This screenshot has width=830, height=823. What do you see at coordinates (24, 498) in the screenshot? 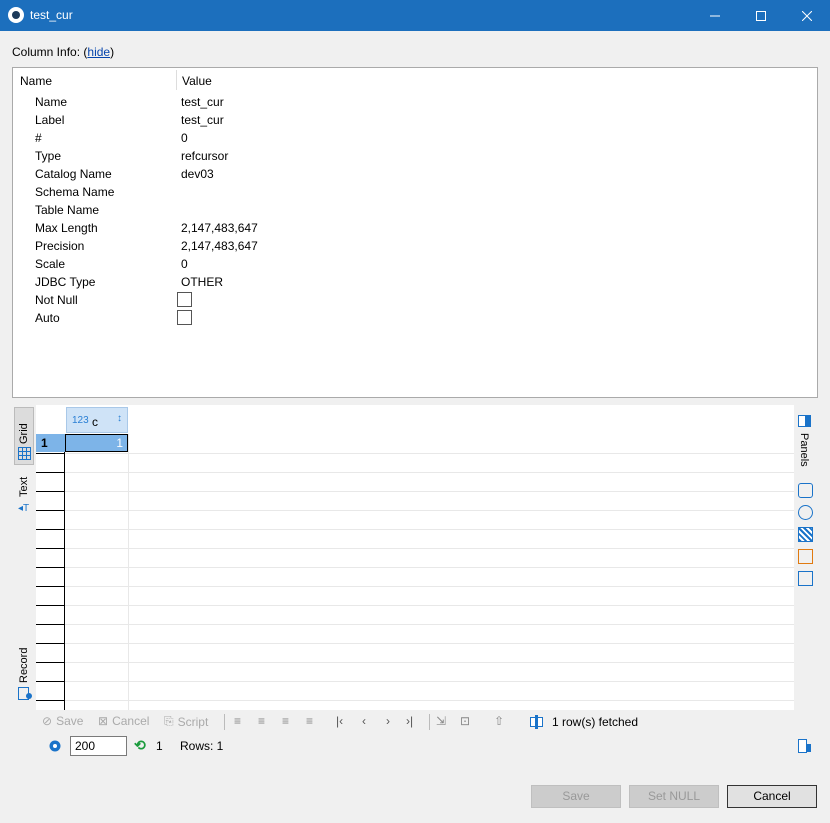
I see `tab-text: Text ◂T` at bounding box center [24, 498].